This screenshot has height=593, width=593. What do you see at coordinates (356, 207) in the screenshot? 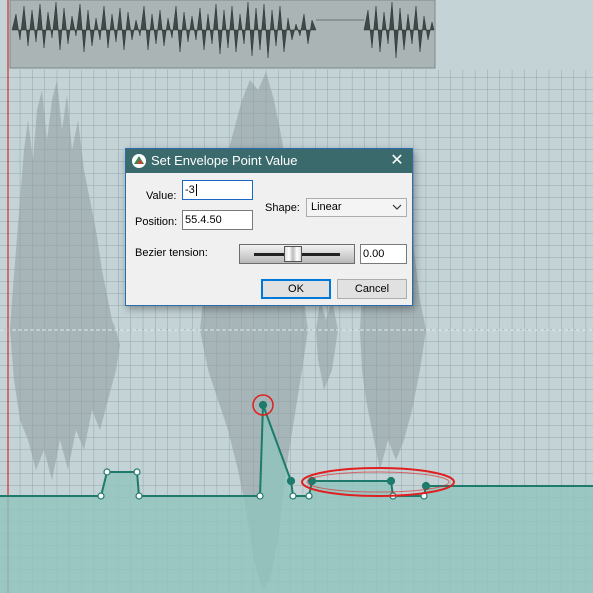
I see `shape-dropdown: Linear` at bounding box center [356, 207].